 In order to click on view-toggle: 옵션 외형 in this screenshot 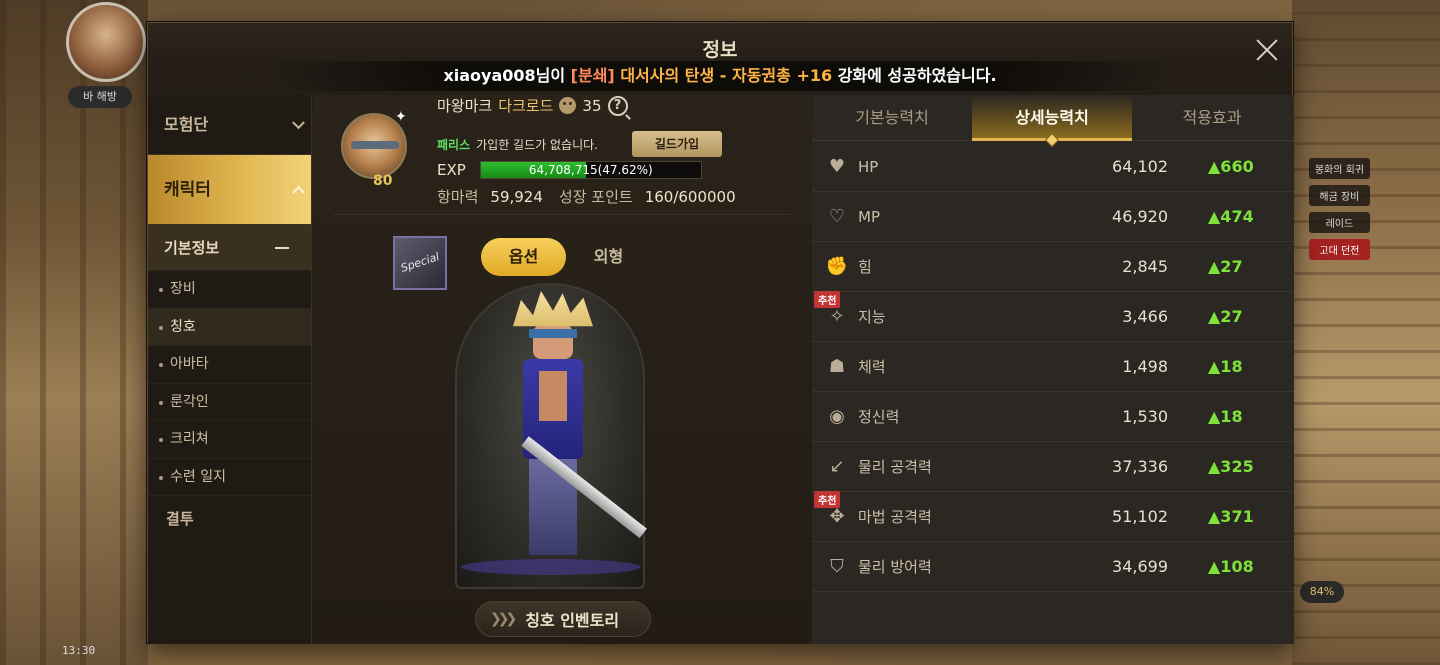, I will do `click(566, 257)`.